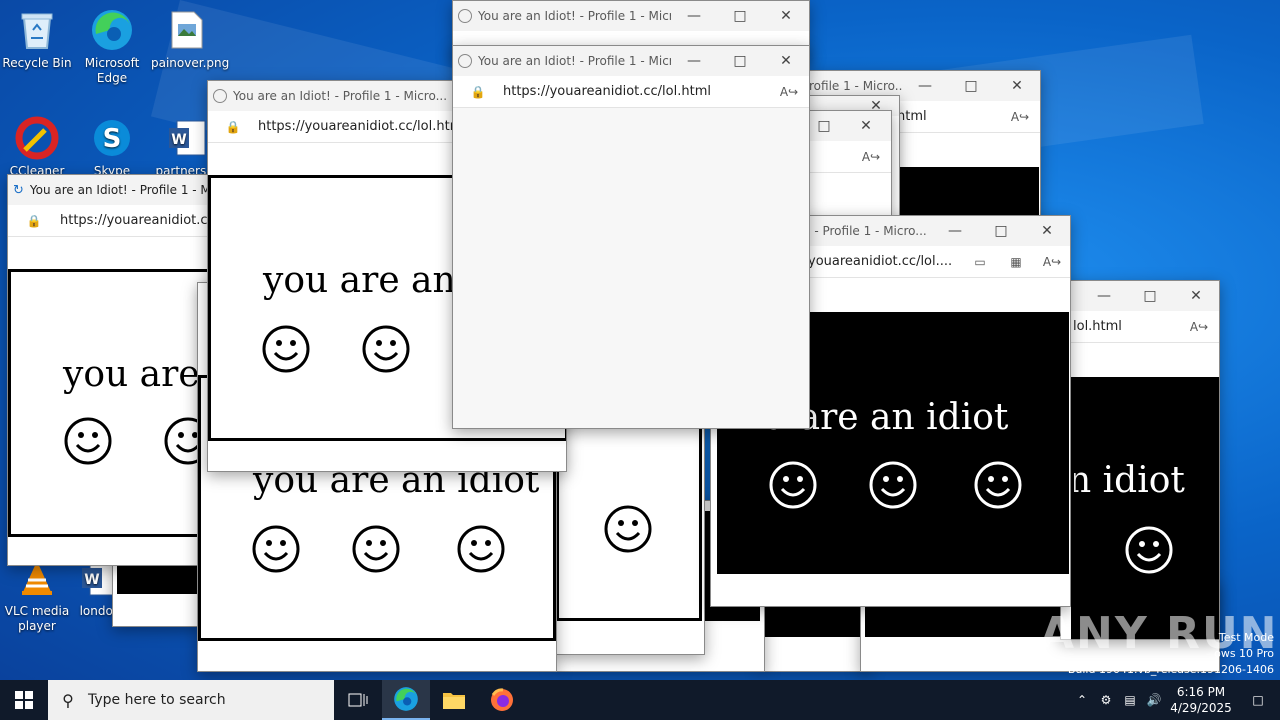 The image size is (1280, 720). Describe the element at coordinates (37, 147) in the screenshot. I see `desktop-icon-ccleaner: CCleaner` at that location.